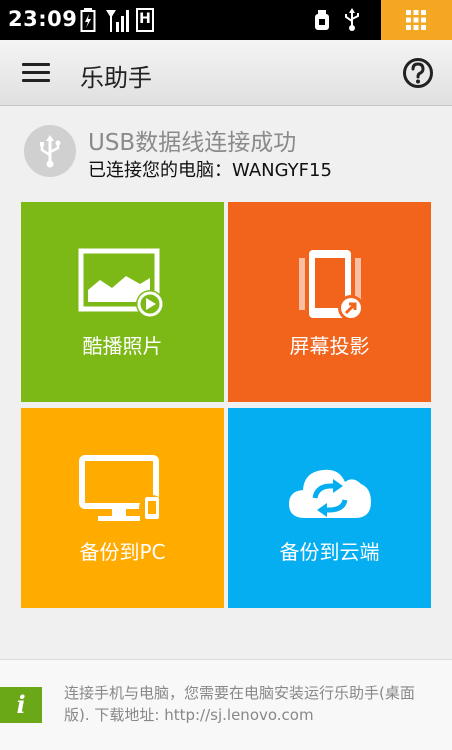 This screenshot has width=452, height=750. Describe the element at coordinates (122, 552) in the screenshot. I see `tile-label: 备份到PC` at that location.